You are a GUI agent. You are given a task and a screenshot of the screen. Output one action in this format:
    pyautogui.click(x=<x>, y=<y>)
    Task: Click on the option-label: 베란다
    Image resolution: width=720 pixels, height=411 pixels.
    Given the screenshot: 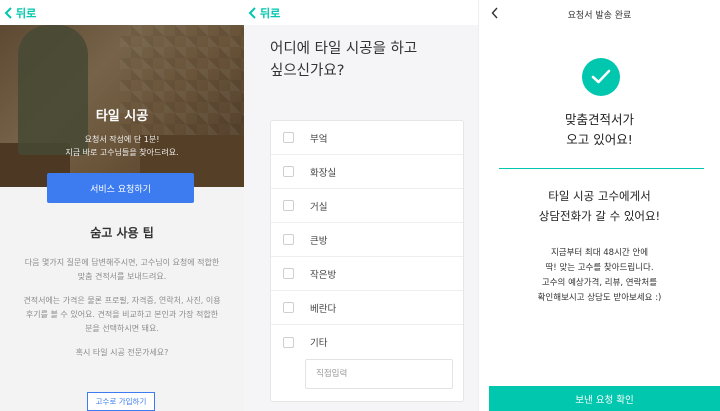 What is the action you would take?
    pyautogui.click(x=323, y=309)
    